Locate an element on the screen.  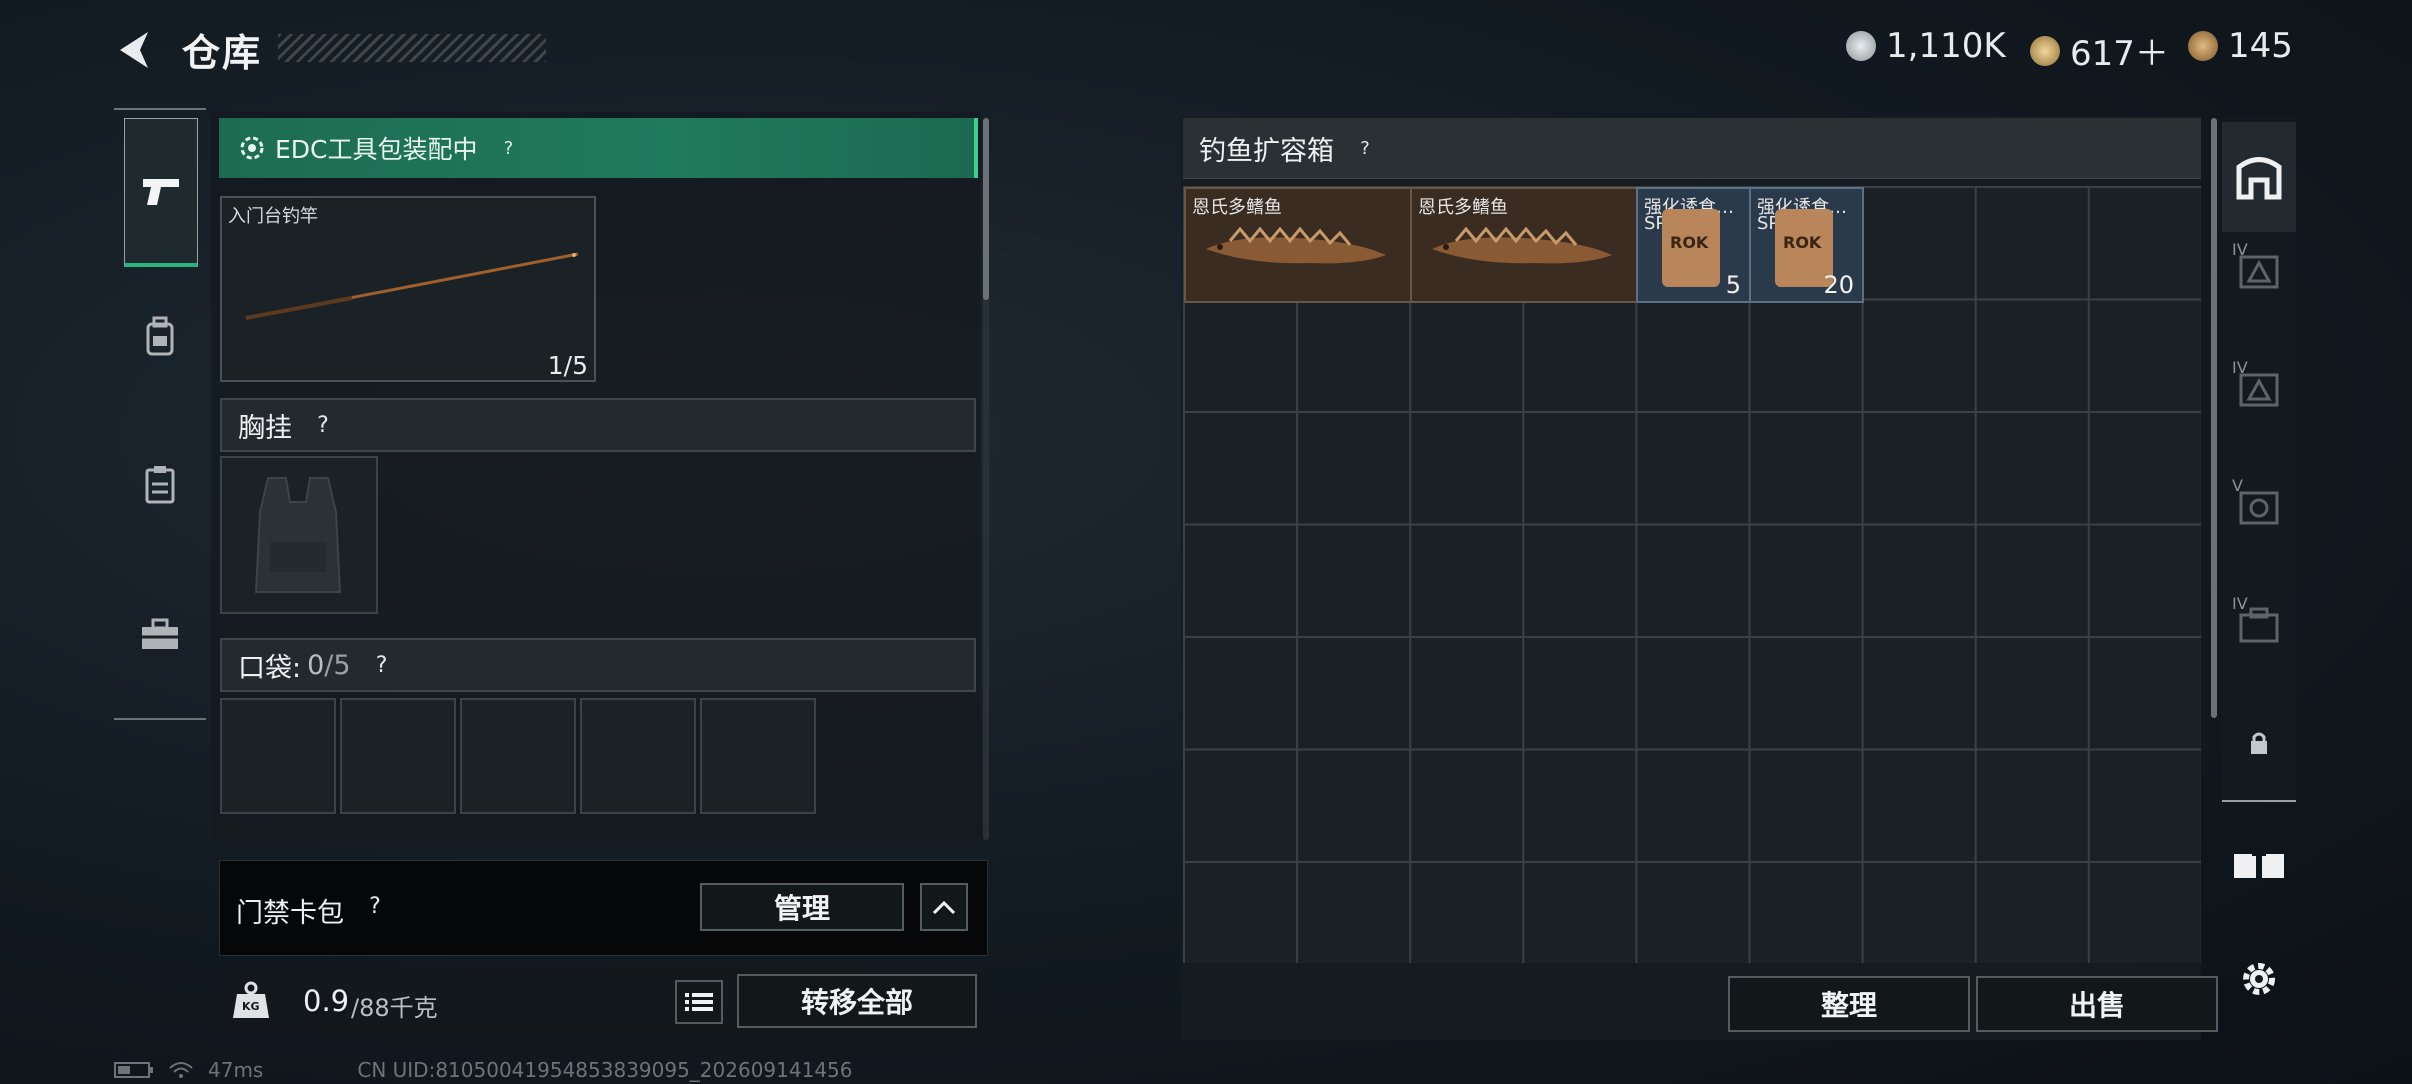
settings-button is located at coordinates (2259, 979).